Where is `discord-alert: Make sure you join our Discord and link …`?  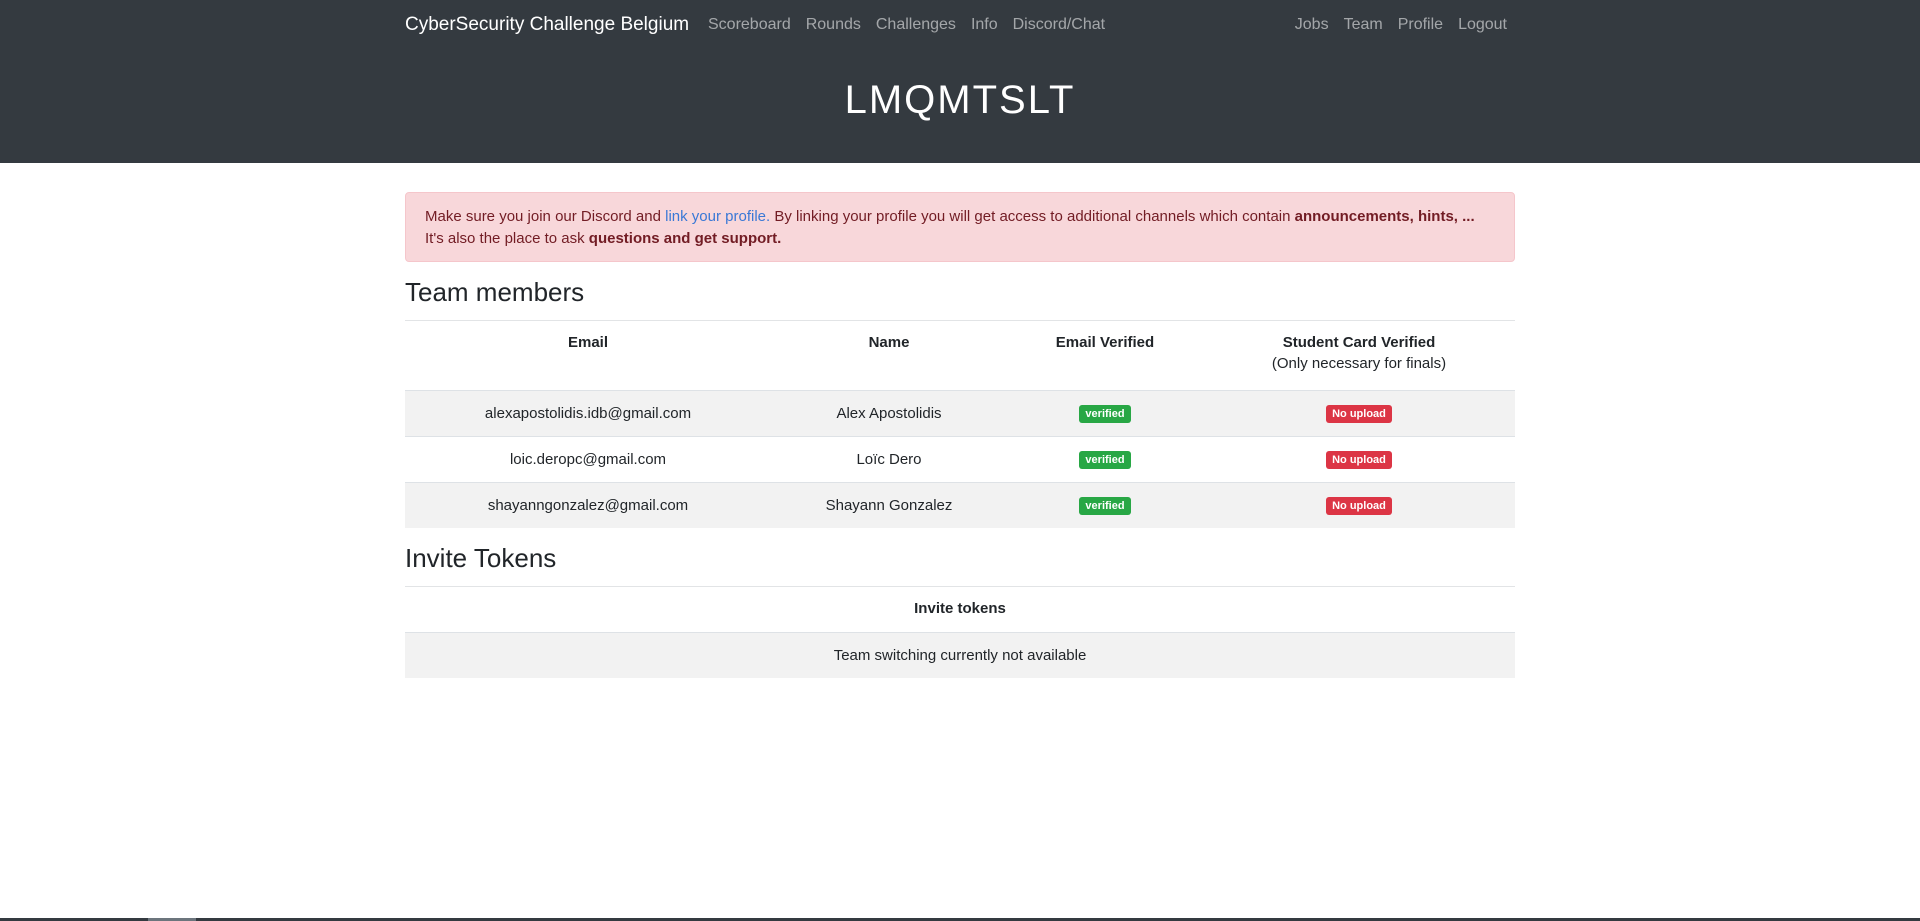
discord-alert: Make sure you join our Discord and link … is located at coordinates (960, 227).